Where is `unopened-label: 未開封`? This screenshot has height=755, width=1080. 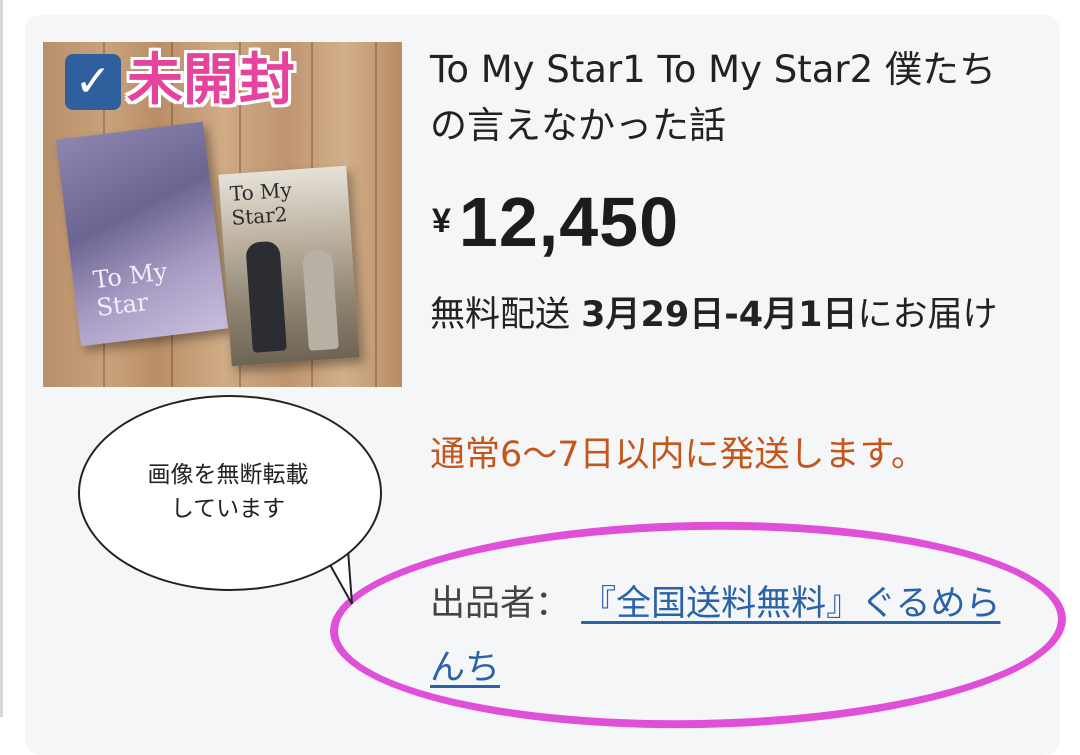 unopened-label: 未開封 is located at coordinates (211, 80).